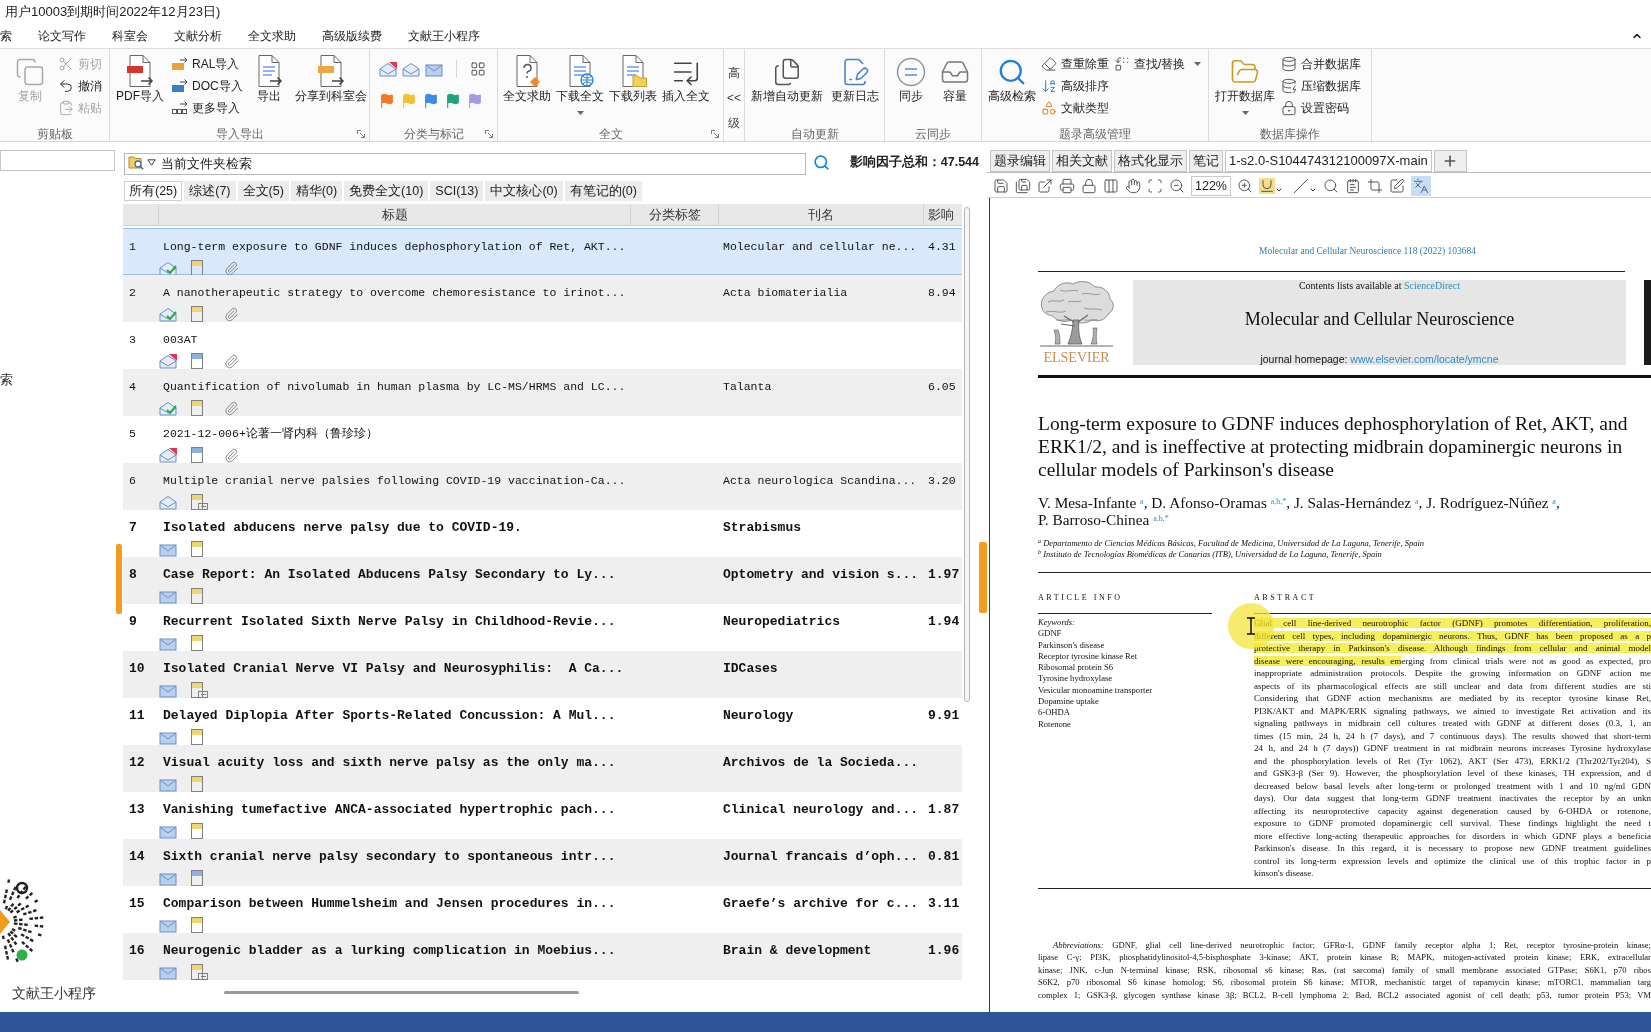 This screenshot has width=1651, height=1032. Describe the element at coordinates (1421, 185) in the screenshot. I see `translate-button` at that location.